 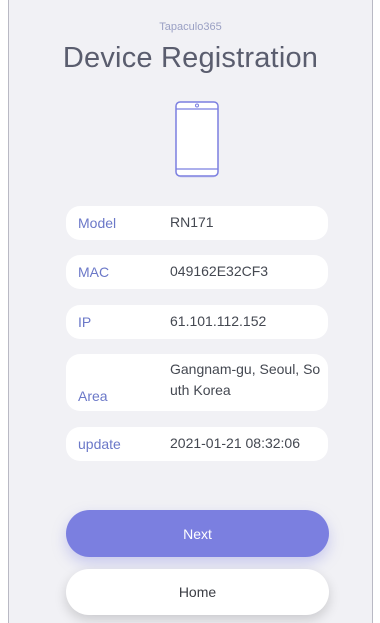 I want to click on mac-label: MAC, so click(x=94, y=272).